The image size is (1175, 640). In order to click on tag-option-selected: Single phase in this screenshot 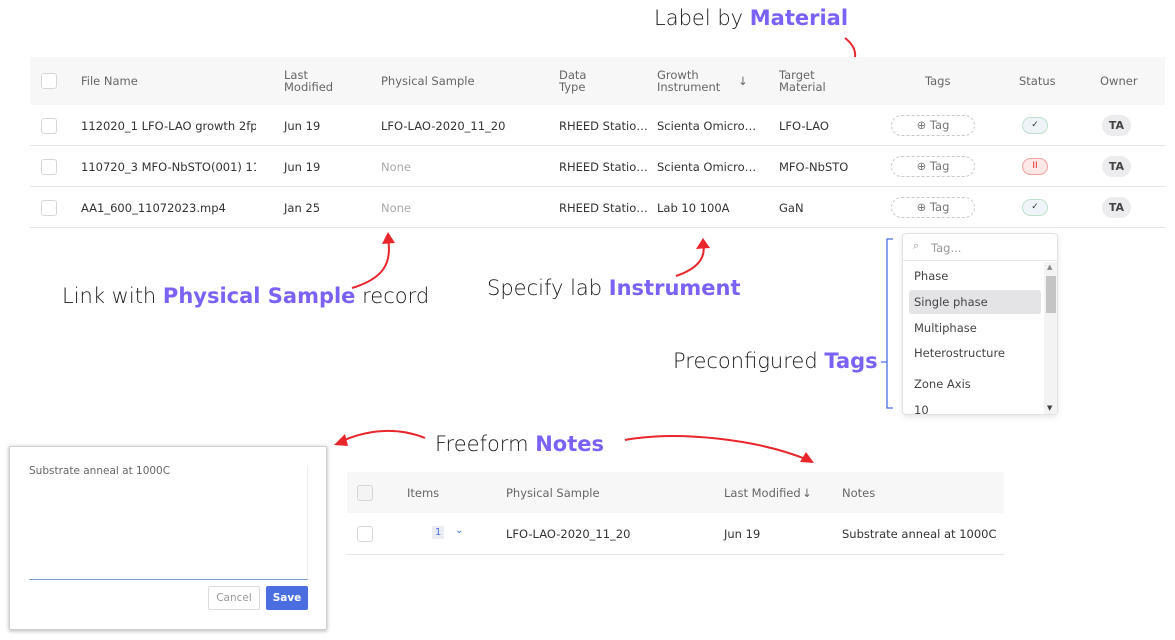, I will do `click(975, 302)`.